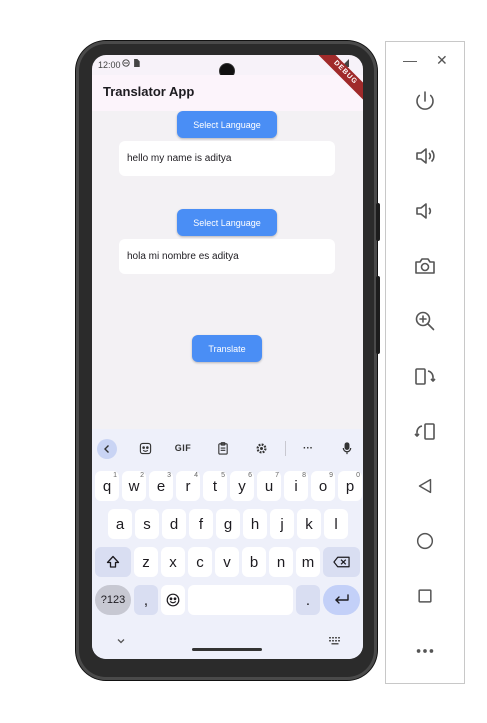 Image resolution: width=487 pixels, height=723 pixels. Describe the element at coordinates (215, 486) in the screenshot. I see `key-t: t5` at that location.